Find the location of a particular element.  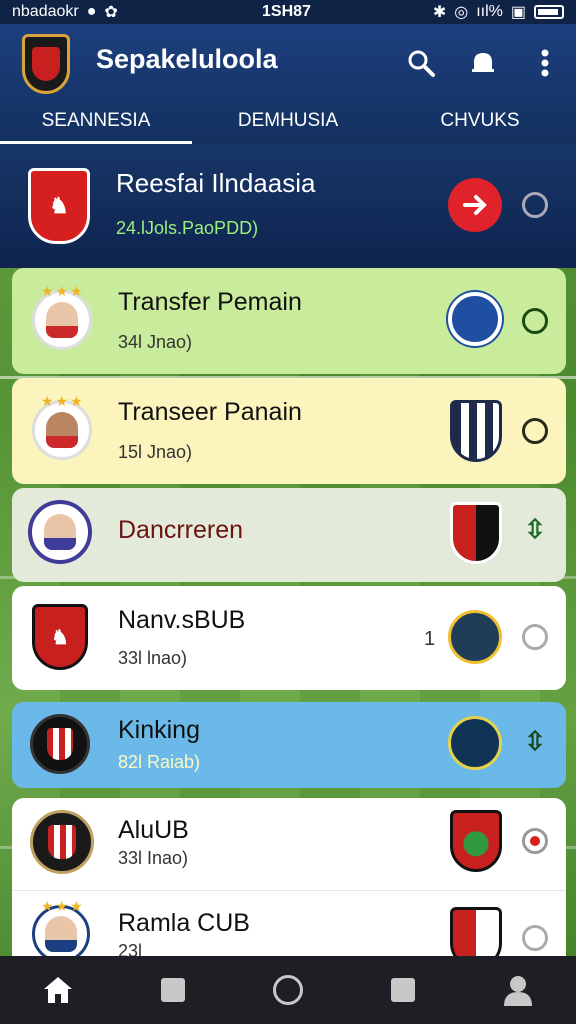

wifi-icon: ▣ is located at coordinates (518, 12).